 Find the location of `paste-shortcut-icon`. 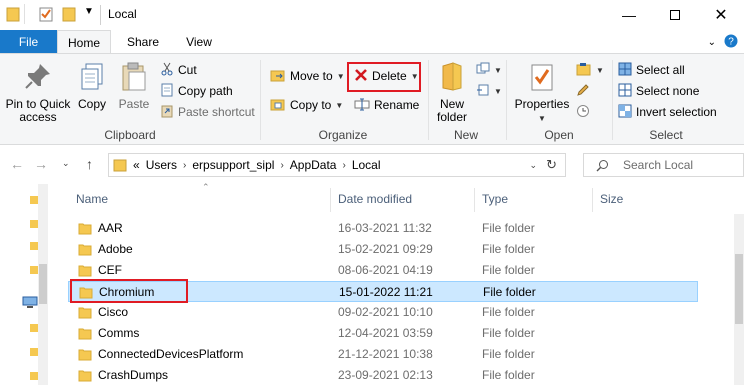

paste-shortcut-icon is located at coordinates (167, 112).